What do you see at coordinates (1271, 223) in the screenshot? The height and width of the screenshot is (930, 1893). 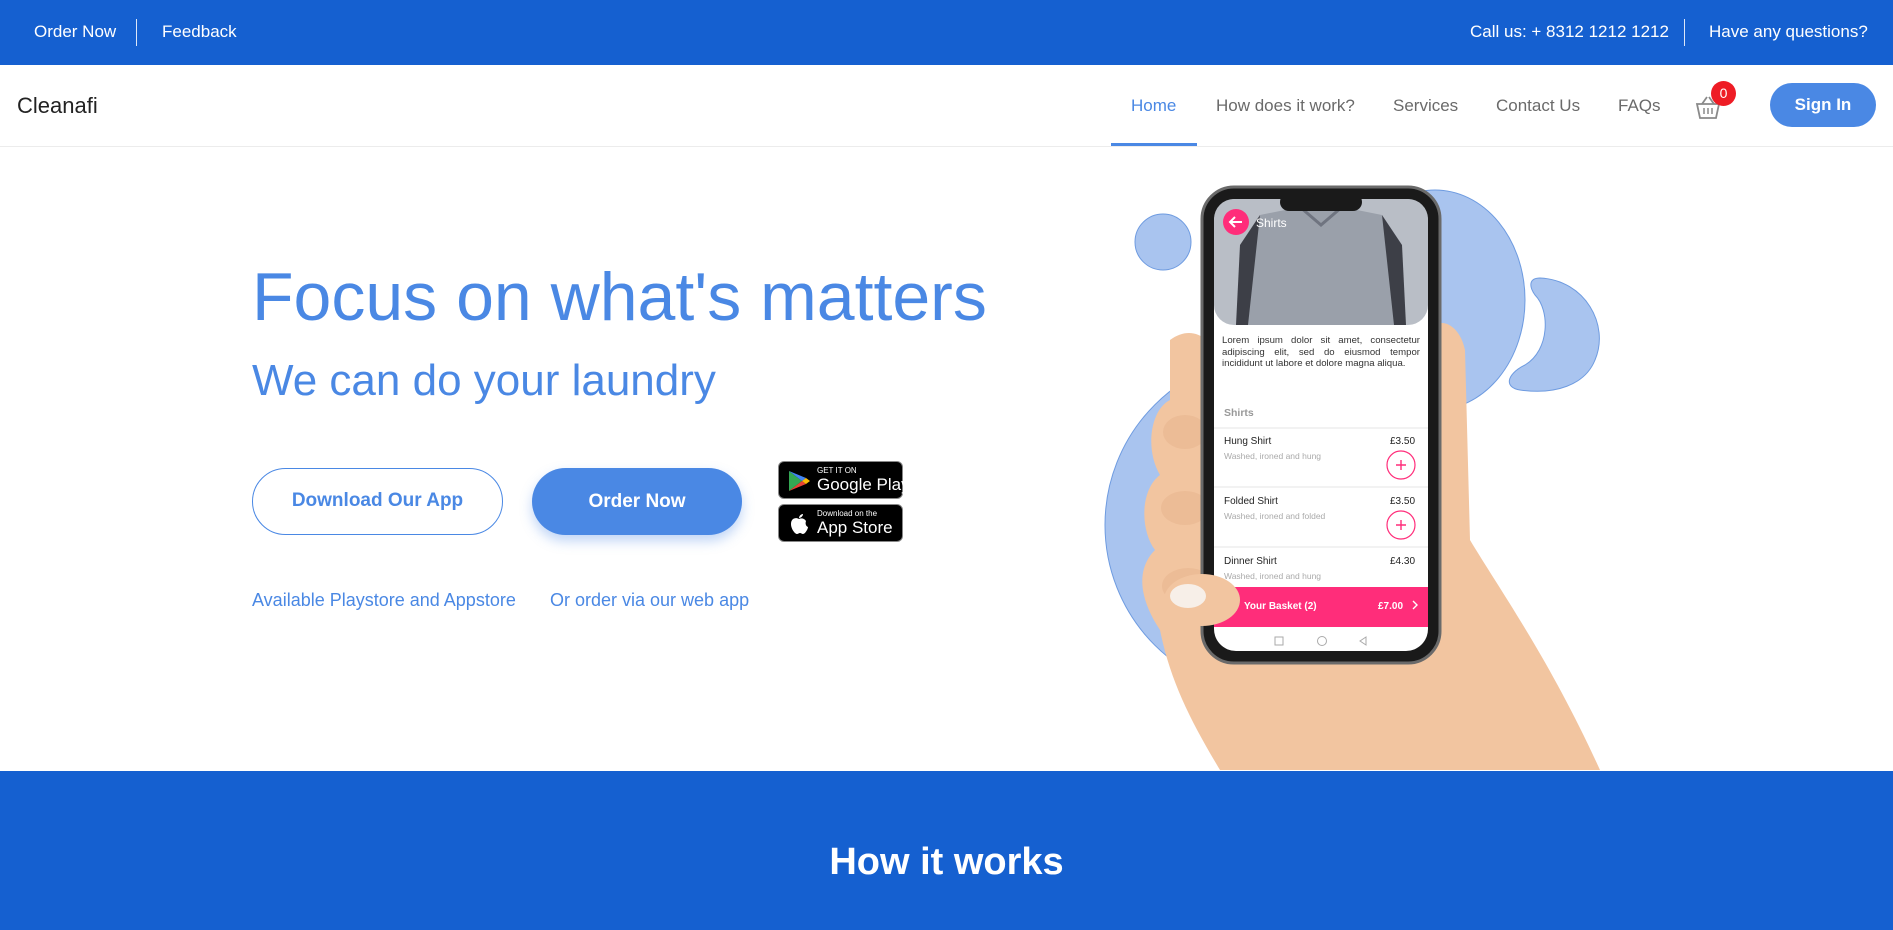 I see `phone-header-title: Shirts` at bounding box center [1271, 223].